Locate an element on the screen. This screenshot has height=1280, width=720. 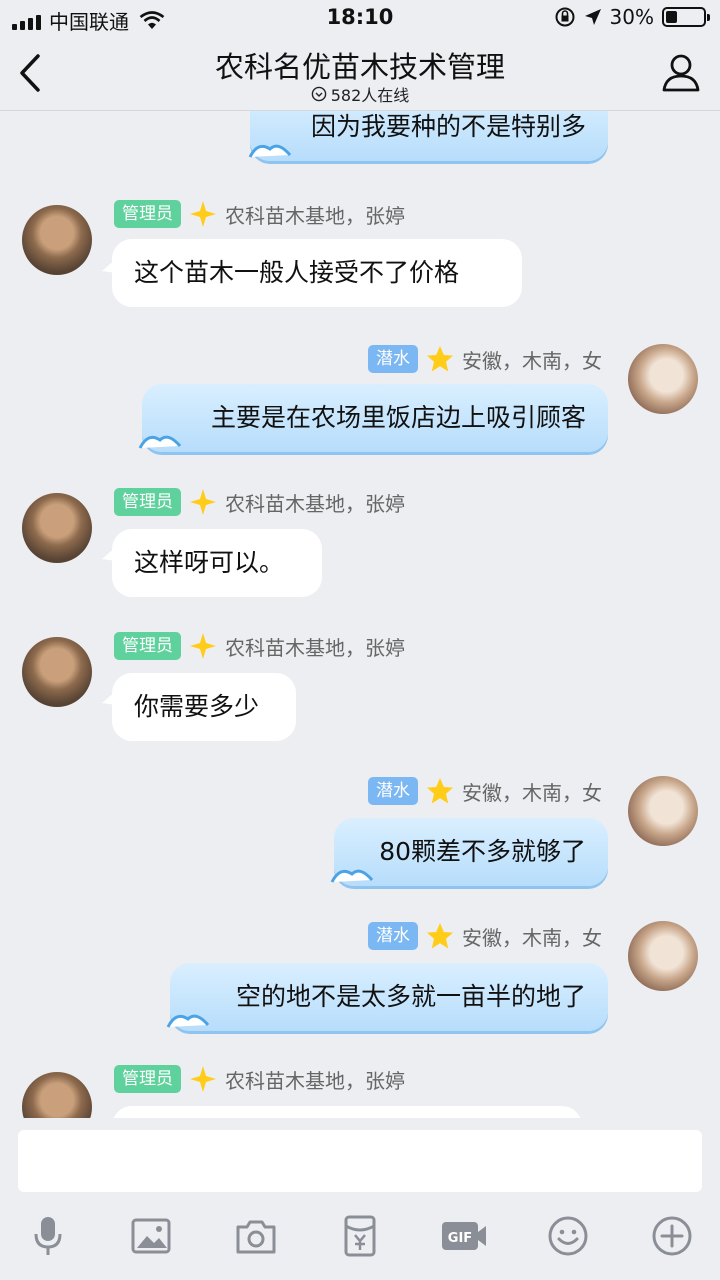
message-bubble: 这样呀可以。 is located at coordinates (217, 563).